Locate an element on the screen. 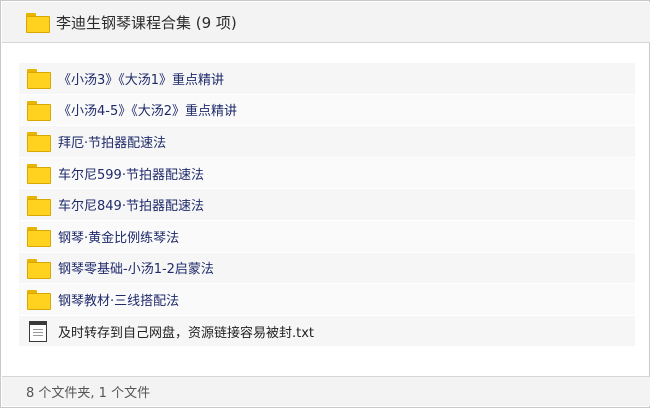 Image resolution: width=650 pixels, height=408 pixels. list-item: 钢琴·黄金比例练琴法 is located at coordinates (327, 236).